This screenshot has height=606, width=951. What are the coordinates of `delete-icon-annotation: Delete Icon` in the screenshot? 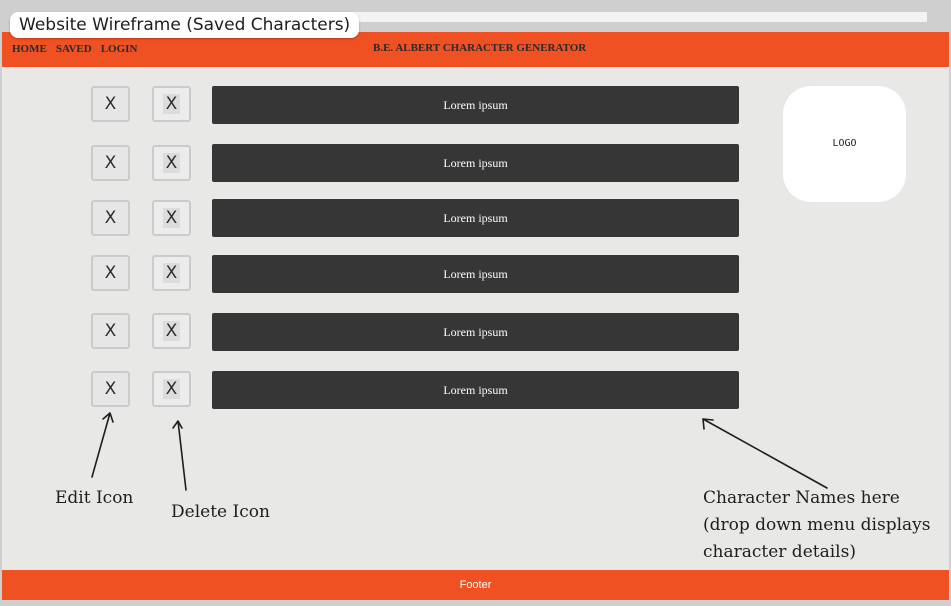 It's located at (220, 512).